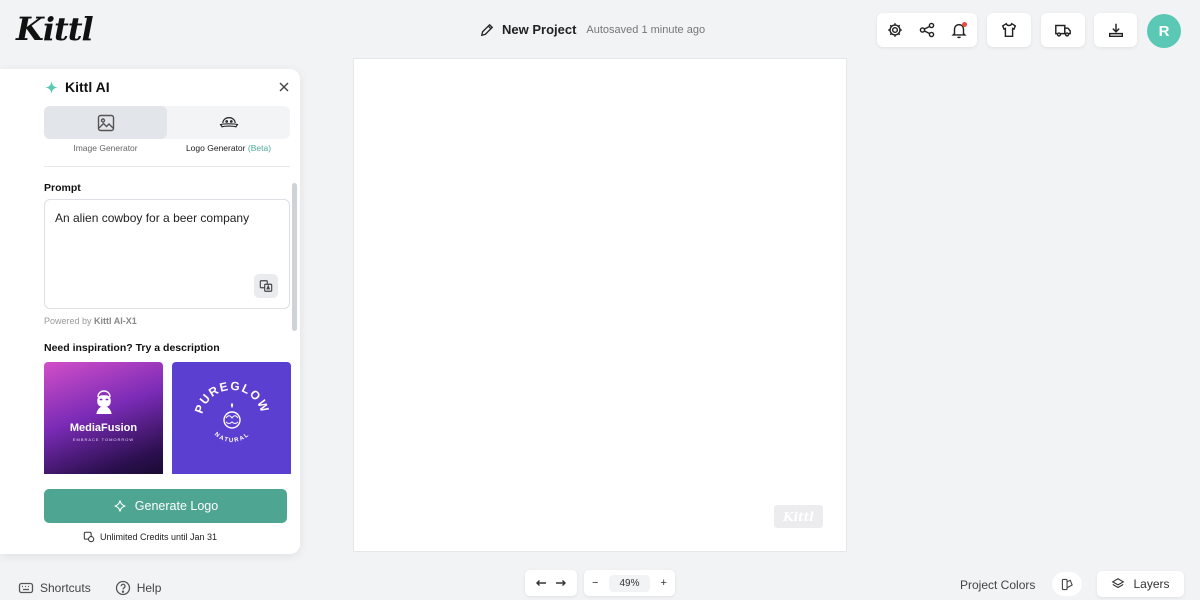 The width and height of the screenshot is (1200, 600). I want to click on layers-label: Layers, so click(1151, 584).